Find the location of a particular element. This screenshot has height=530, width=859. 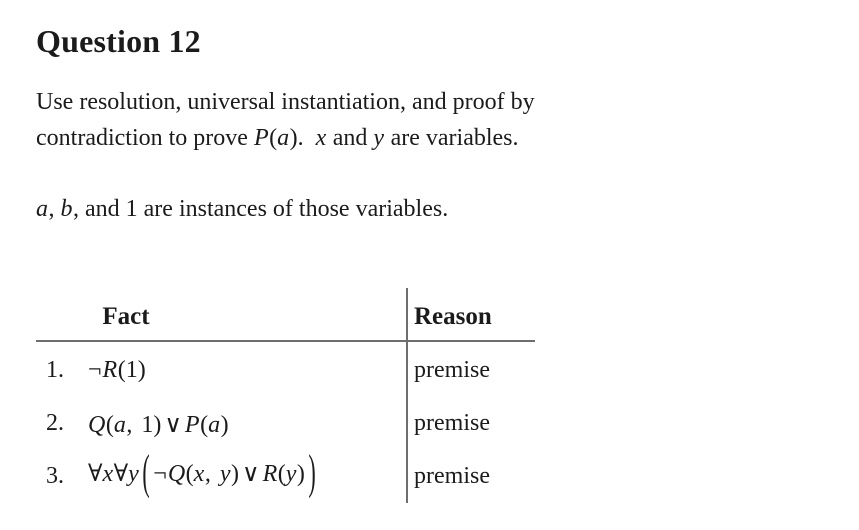

constant-a: a is located at coordinates (283, 138).